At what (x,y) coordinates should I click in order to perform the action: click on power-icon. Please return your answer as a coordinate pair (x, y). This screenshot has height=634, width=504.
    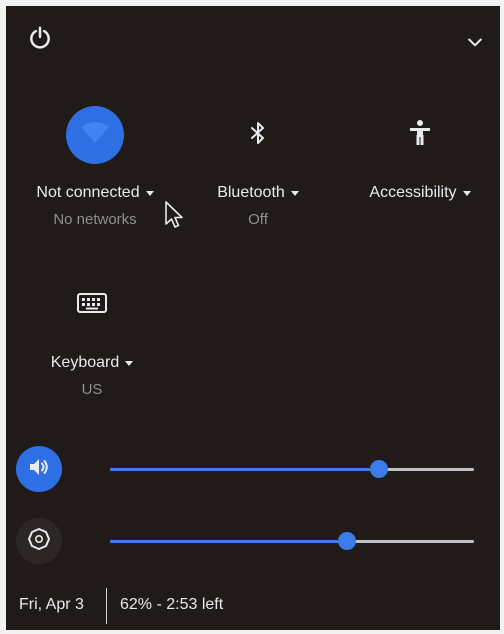
    Looking at the image, I should click on (40, 40).